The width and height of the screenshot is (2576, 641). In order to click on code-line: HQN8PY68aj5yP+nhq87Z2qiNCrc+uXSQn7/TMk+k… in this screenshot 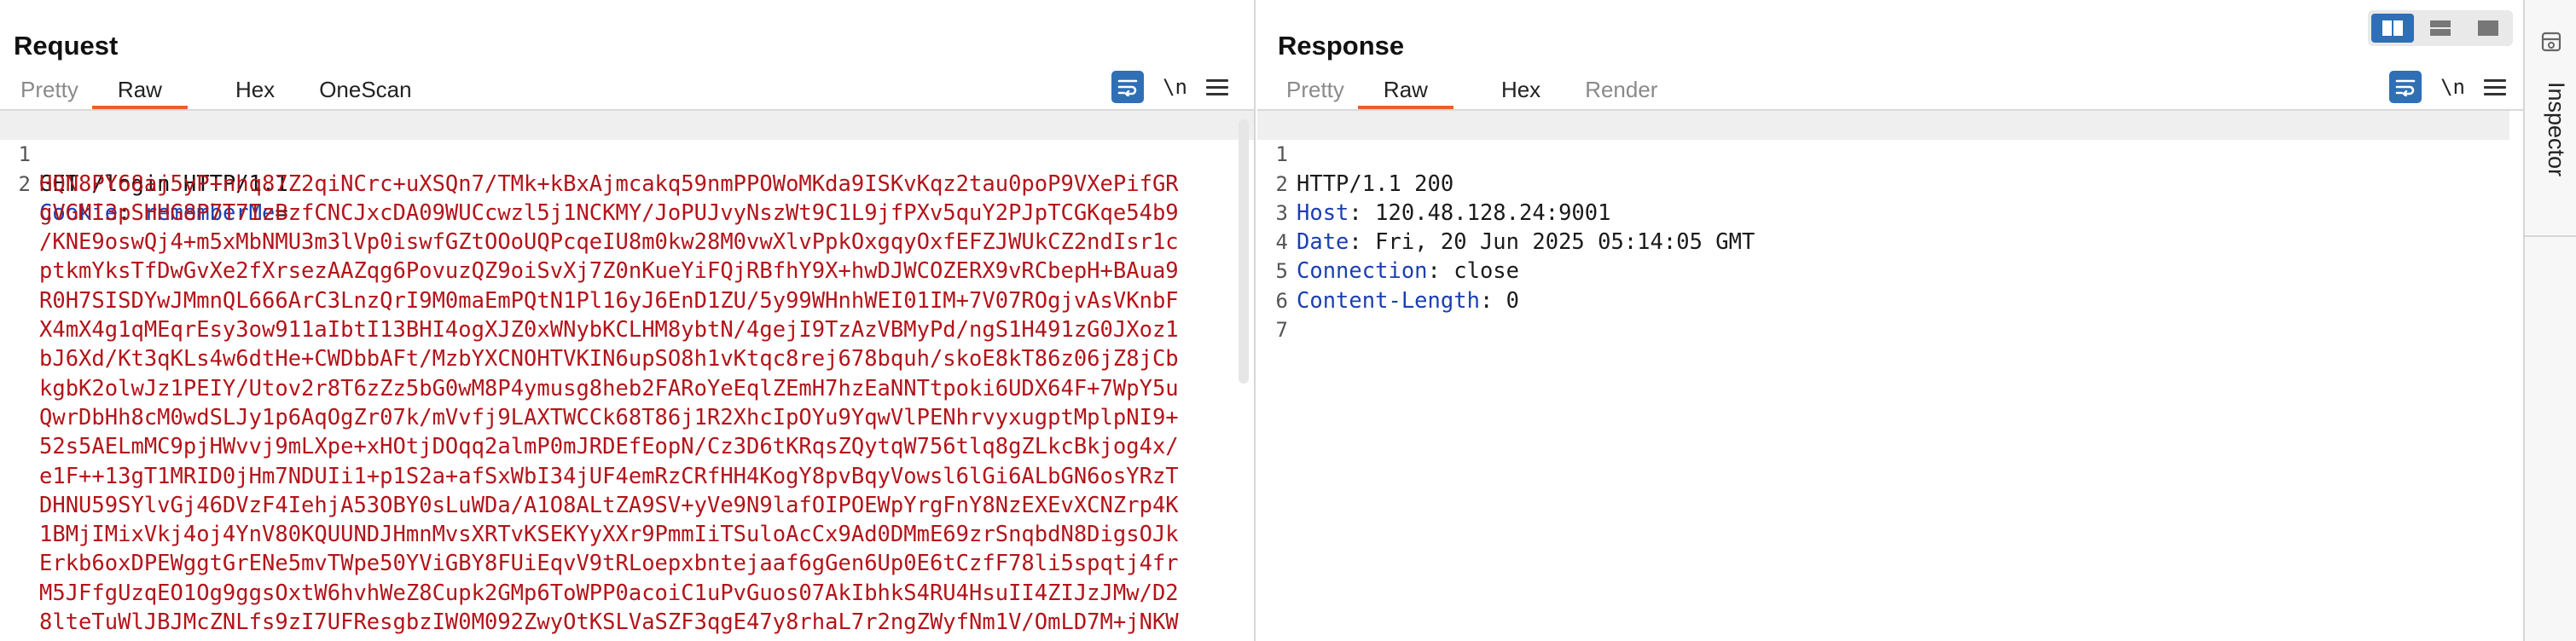, I will do `click(627, 184)`.